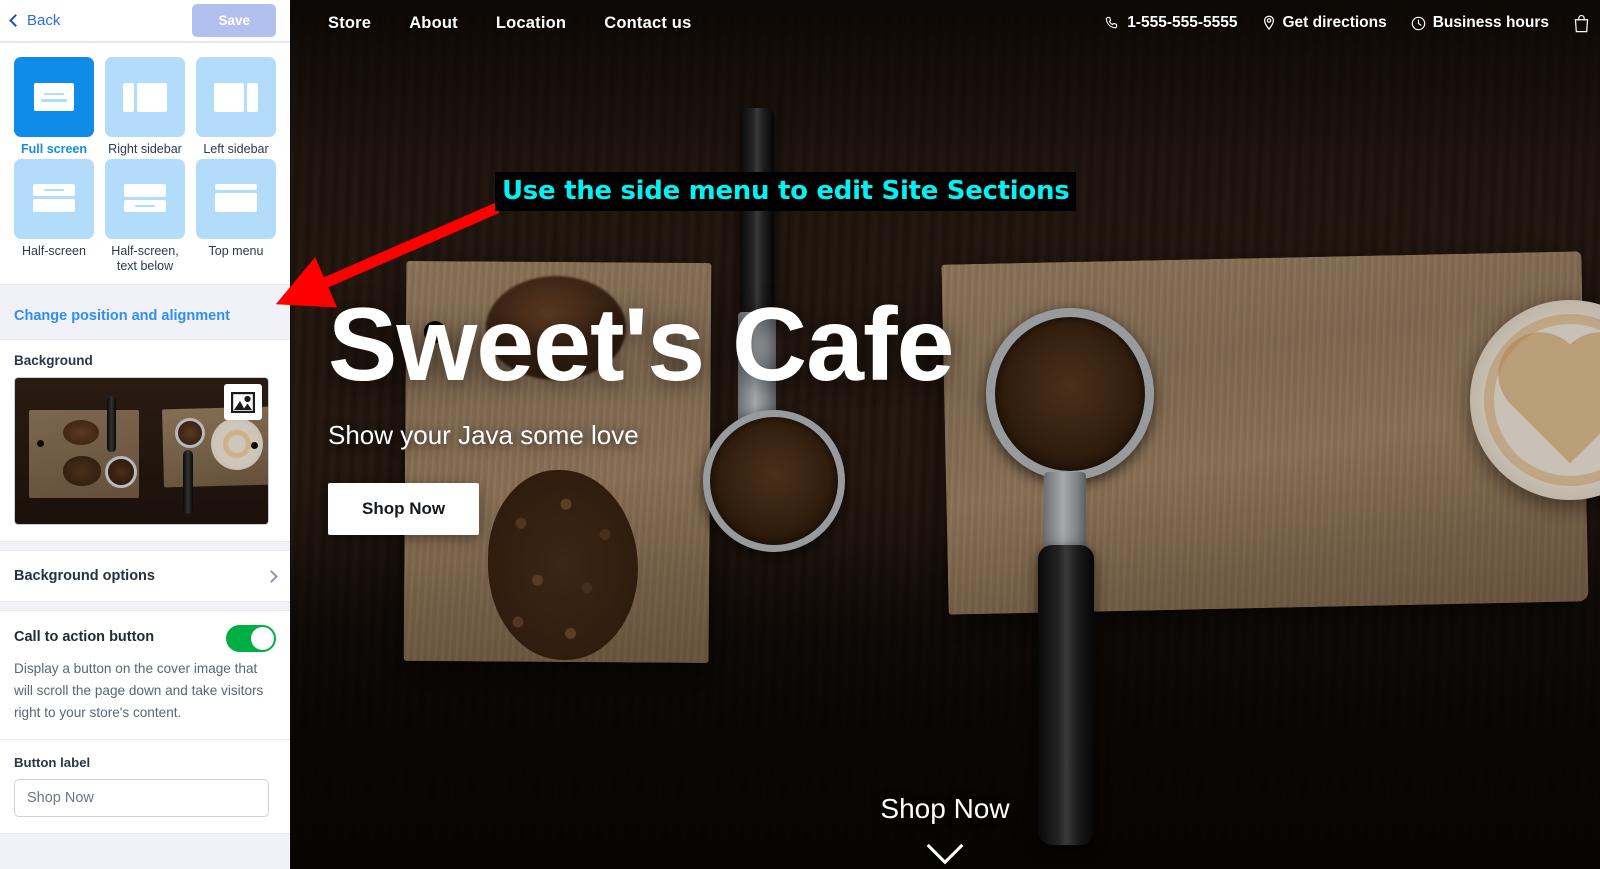 Image resolution: width=1600 pixels, height=869 pixels. Describe the element at coordinates (54, 97) in the screenshot. I see `layout-full-screen-icon` at that location.